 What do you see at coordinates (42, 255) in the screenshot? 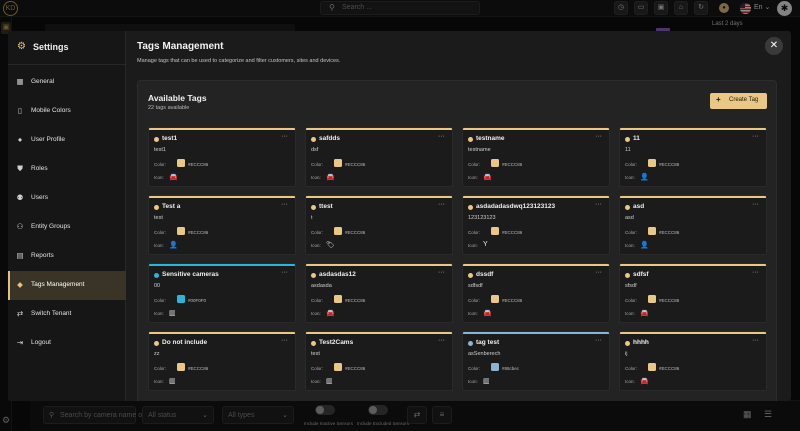
I see `sidebar-item-label: Reports` at bounding box center [42, 255].